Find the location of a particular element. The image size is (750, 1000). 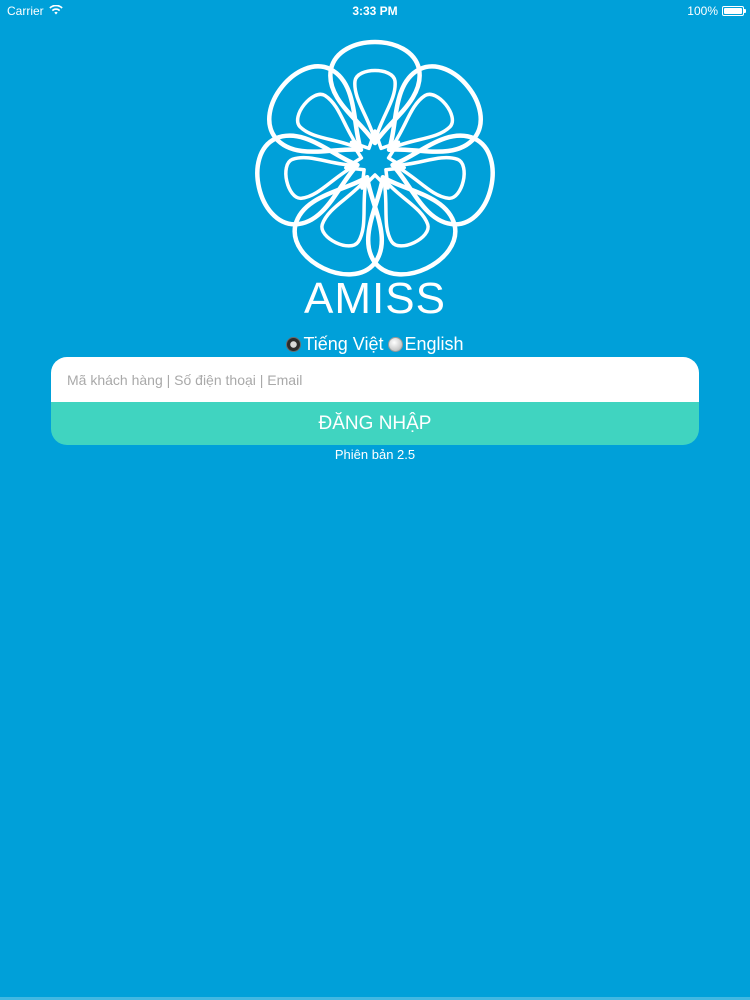

battery-percent: 100% is located at coordinates (702, 11).